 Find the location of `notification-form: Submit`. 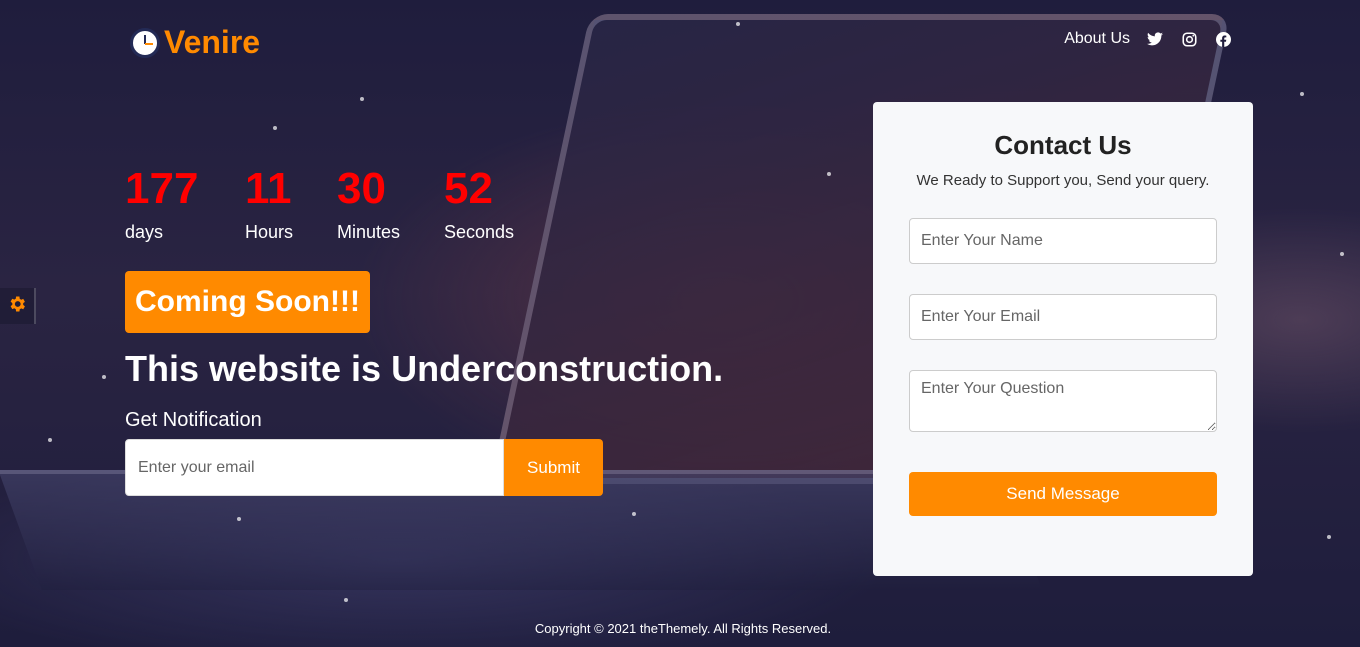

notification-form: Submit is located at coordinates (364, 467).